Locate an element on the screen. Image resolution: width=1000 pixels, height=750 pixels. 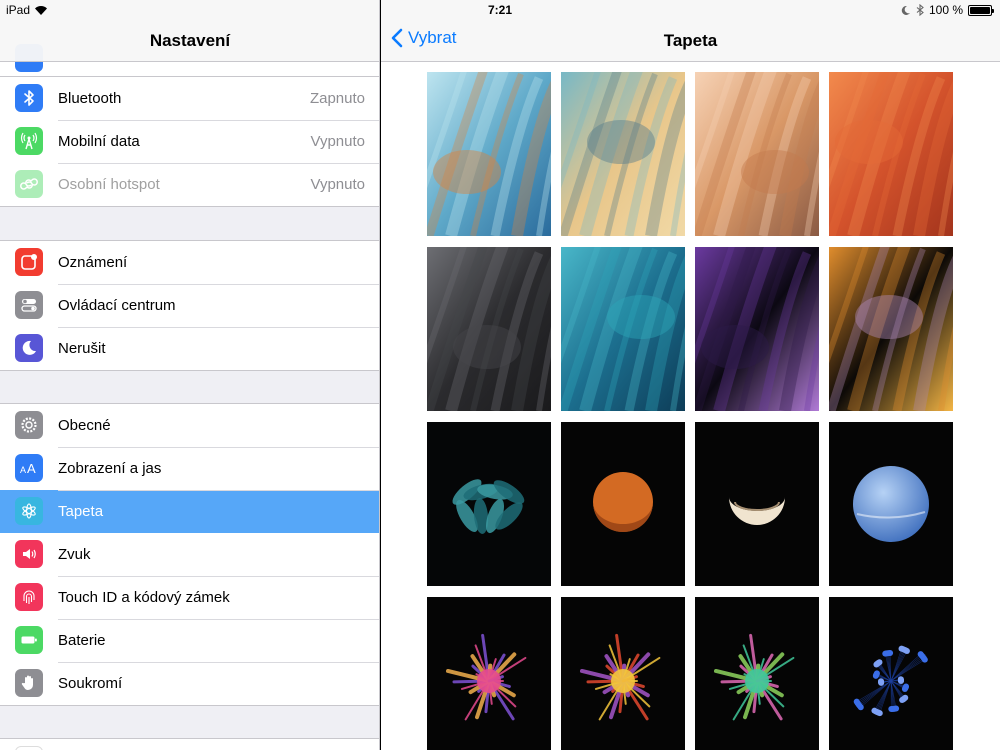
settings-row-battery: Baterie is located at coordinates (189, 640).